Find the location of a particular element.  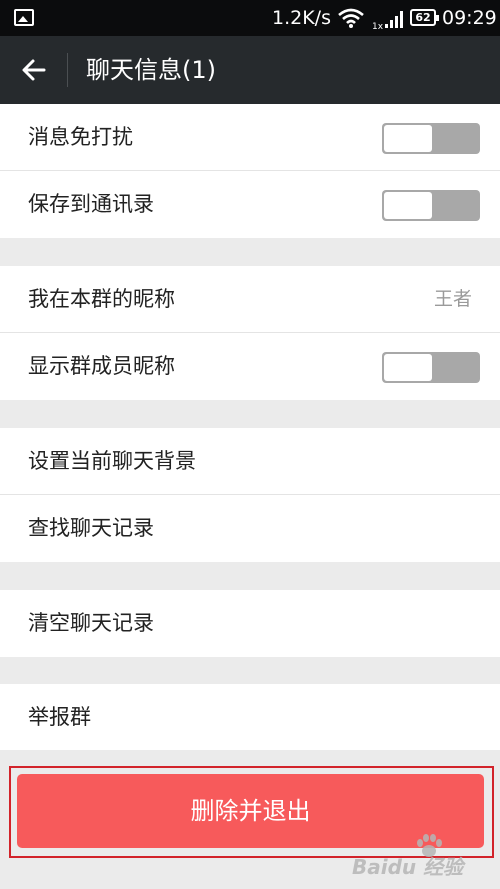

row-save-to-contacts: 保存到通讯录 is located at coordinates (250, 204).